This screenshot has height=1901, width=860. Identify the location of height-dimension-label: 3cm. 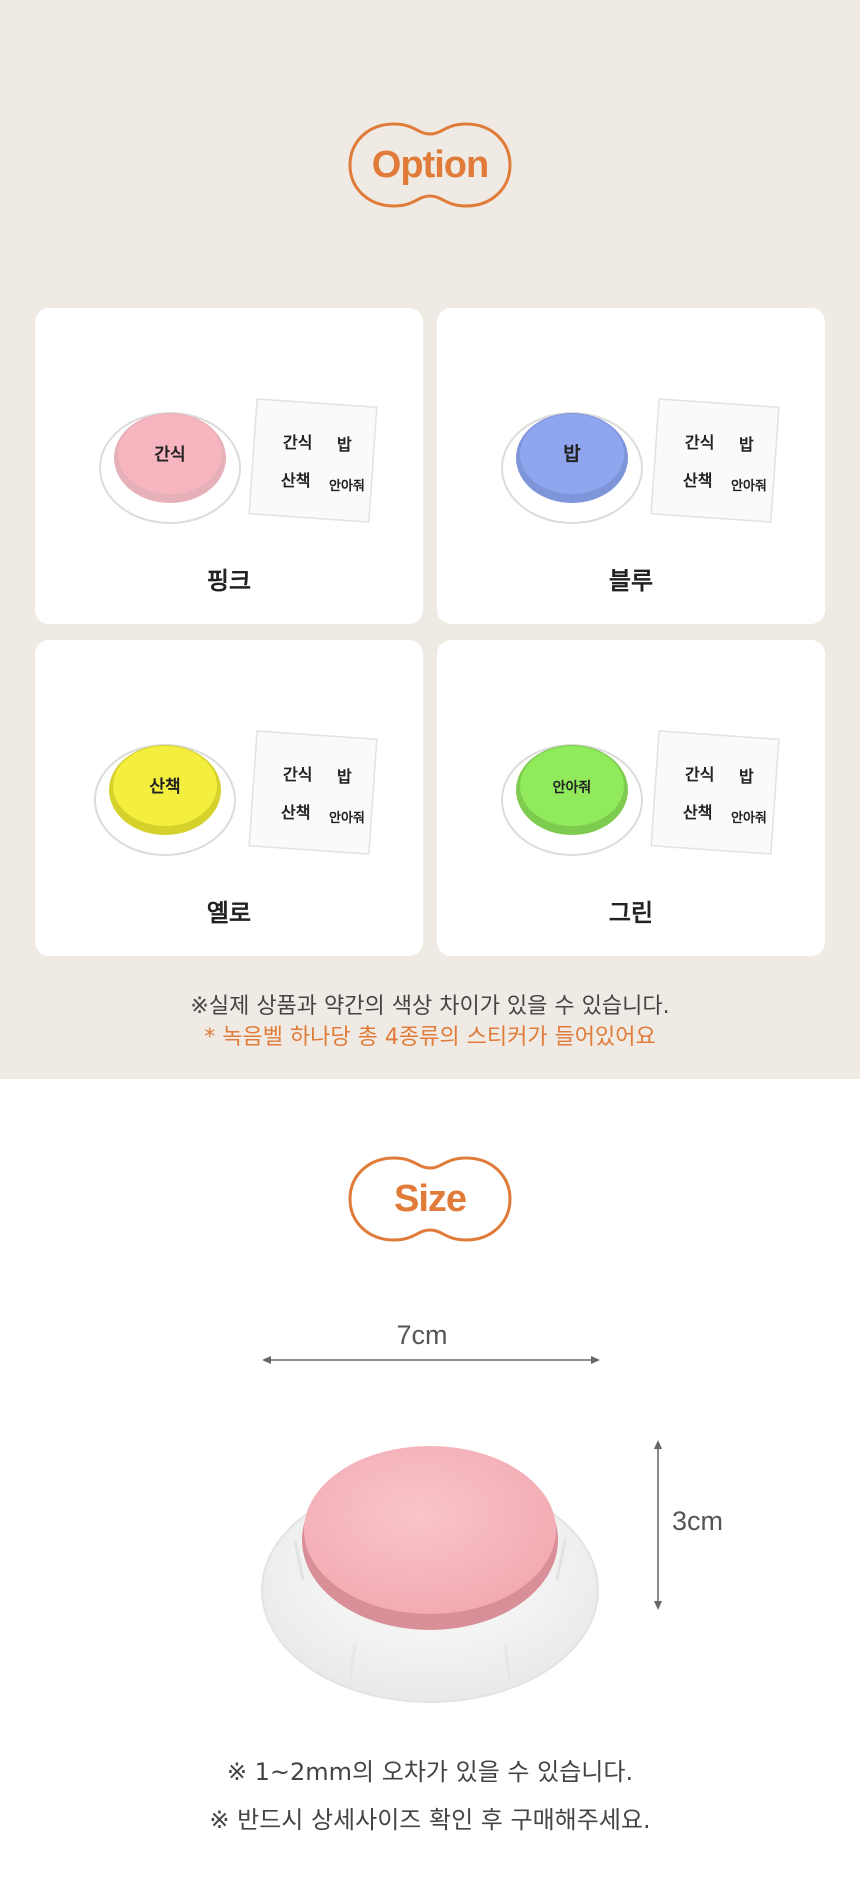
(698, 1521).